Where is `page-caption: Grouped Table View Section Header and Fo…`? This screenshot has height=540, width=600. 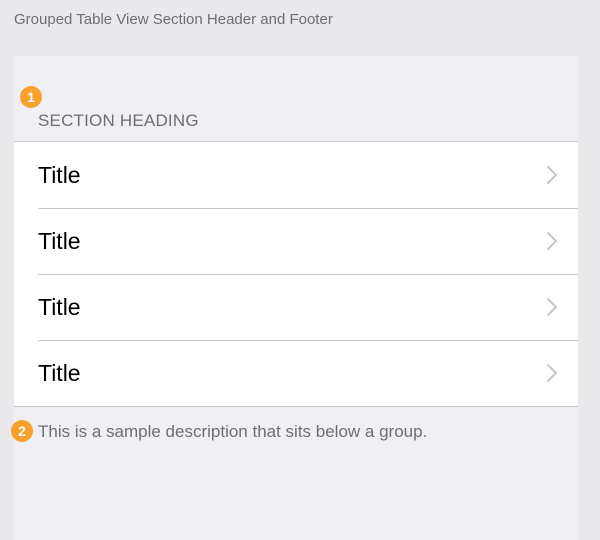
page-caption: Grouped Table View Section Header and Fo… is located at coordinates (173, 19).